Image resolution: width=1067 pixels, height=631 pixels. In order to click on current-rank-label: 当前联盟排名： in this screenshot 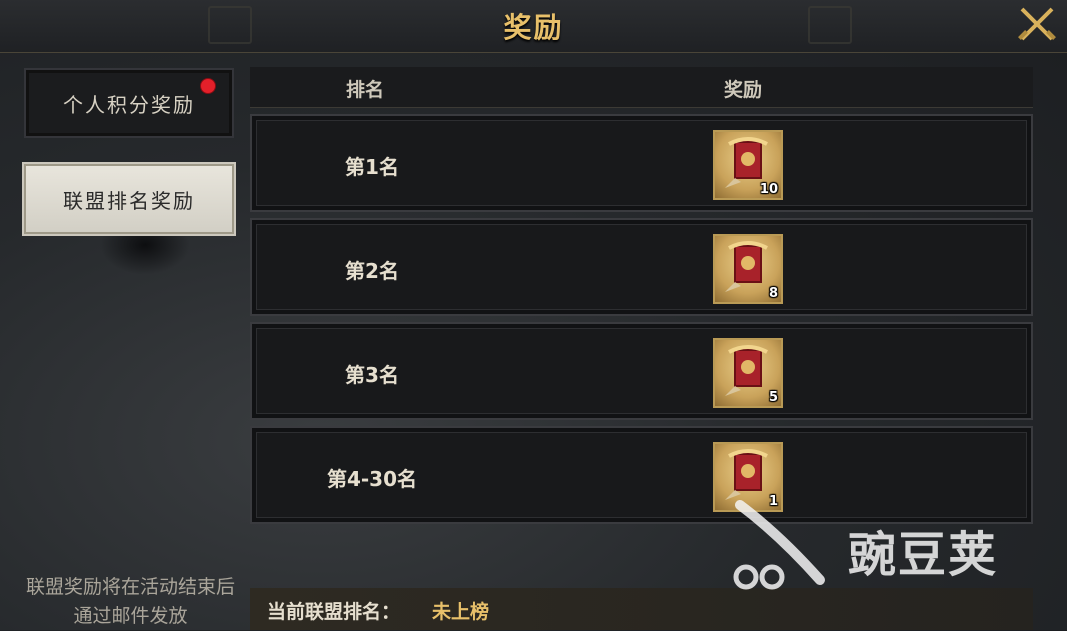, I will do `click(334, 612)`.